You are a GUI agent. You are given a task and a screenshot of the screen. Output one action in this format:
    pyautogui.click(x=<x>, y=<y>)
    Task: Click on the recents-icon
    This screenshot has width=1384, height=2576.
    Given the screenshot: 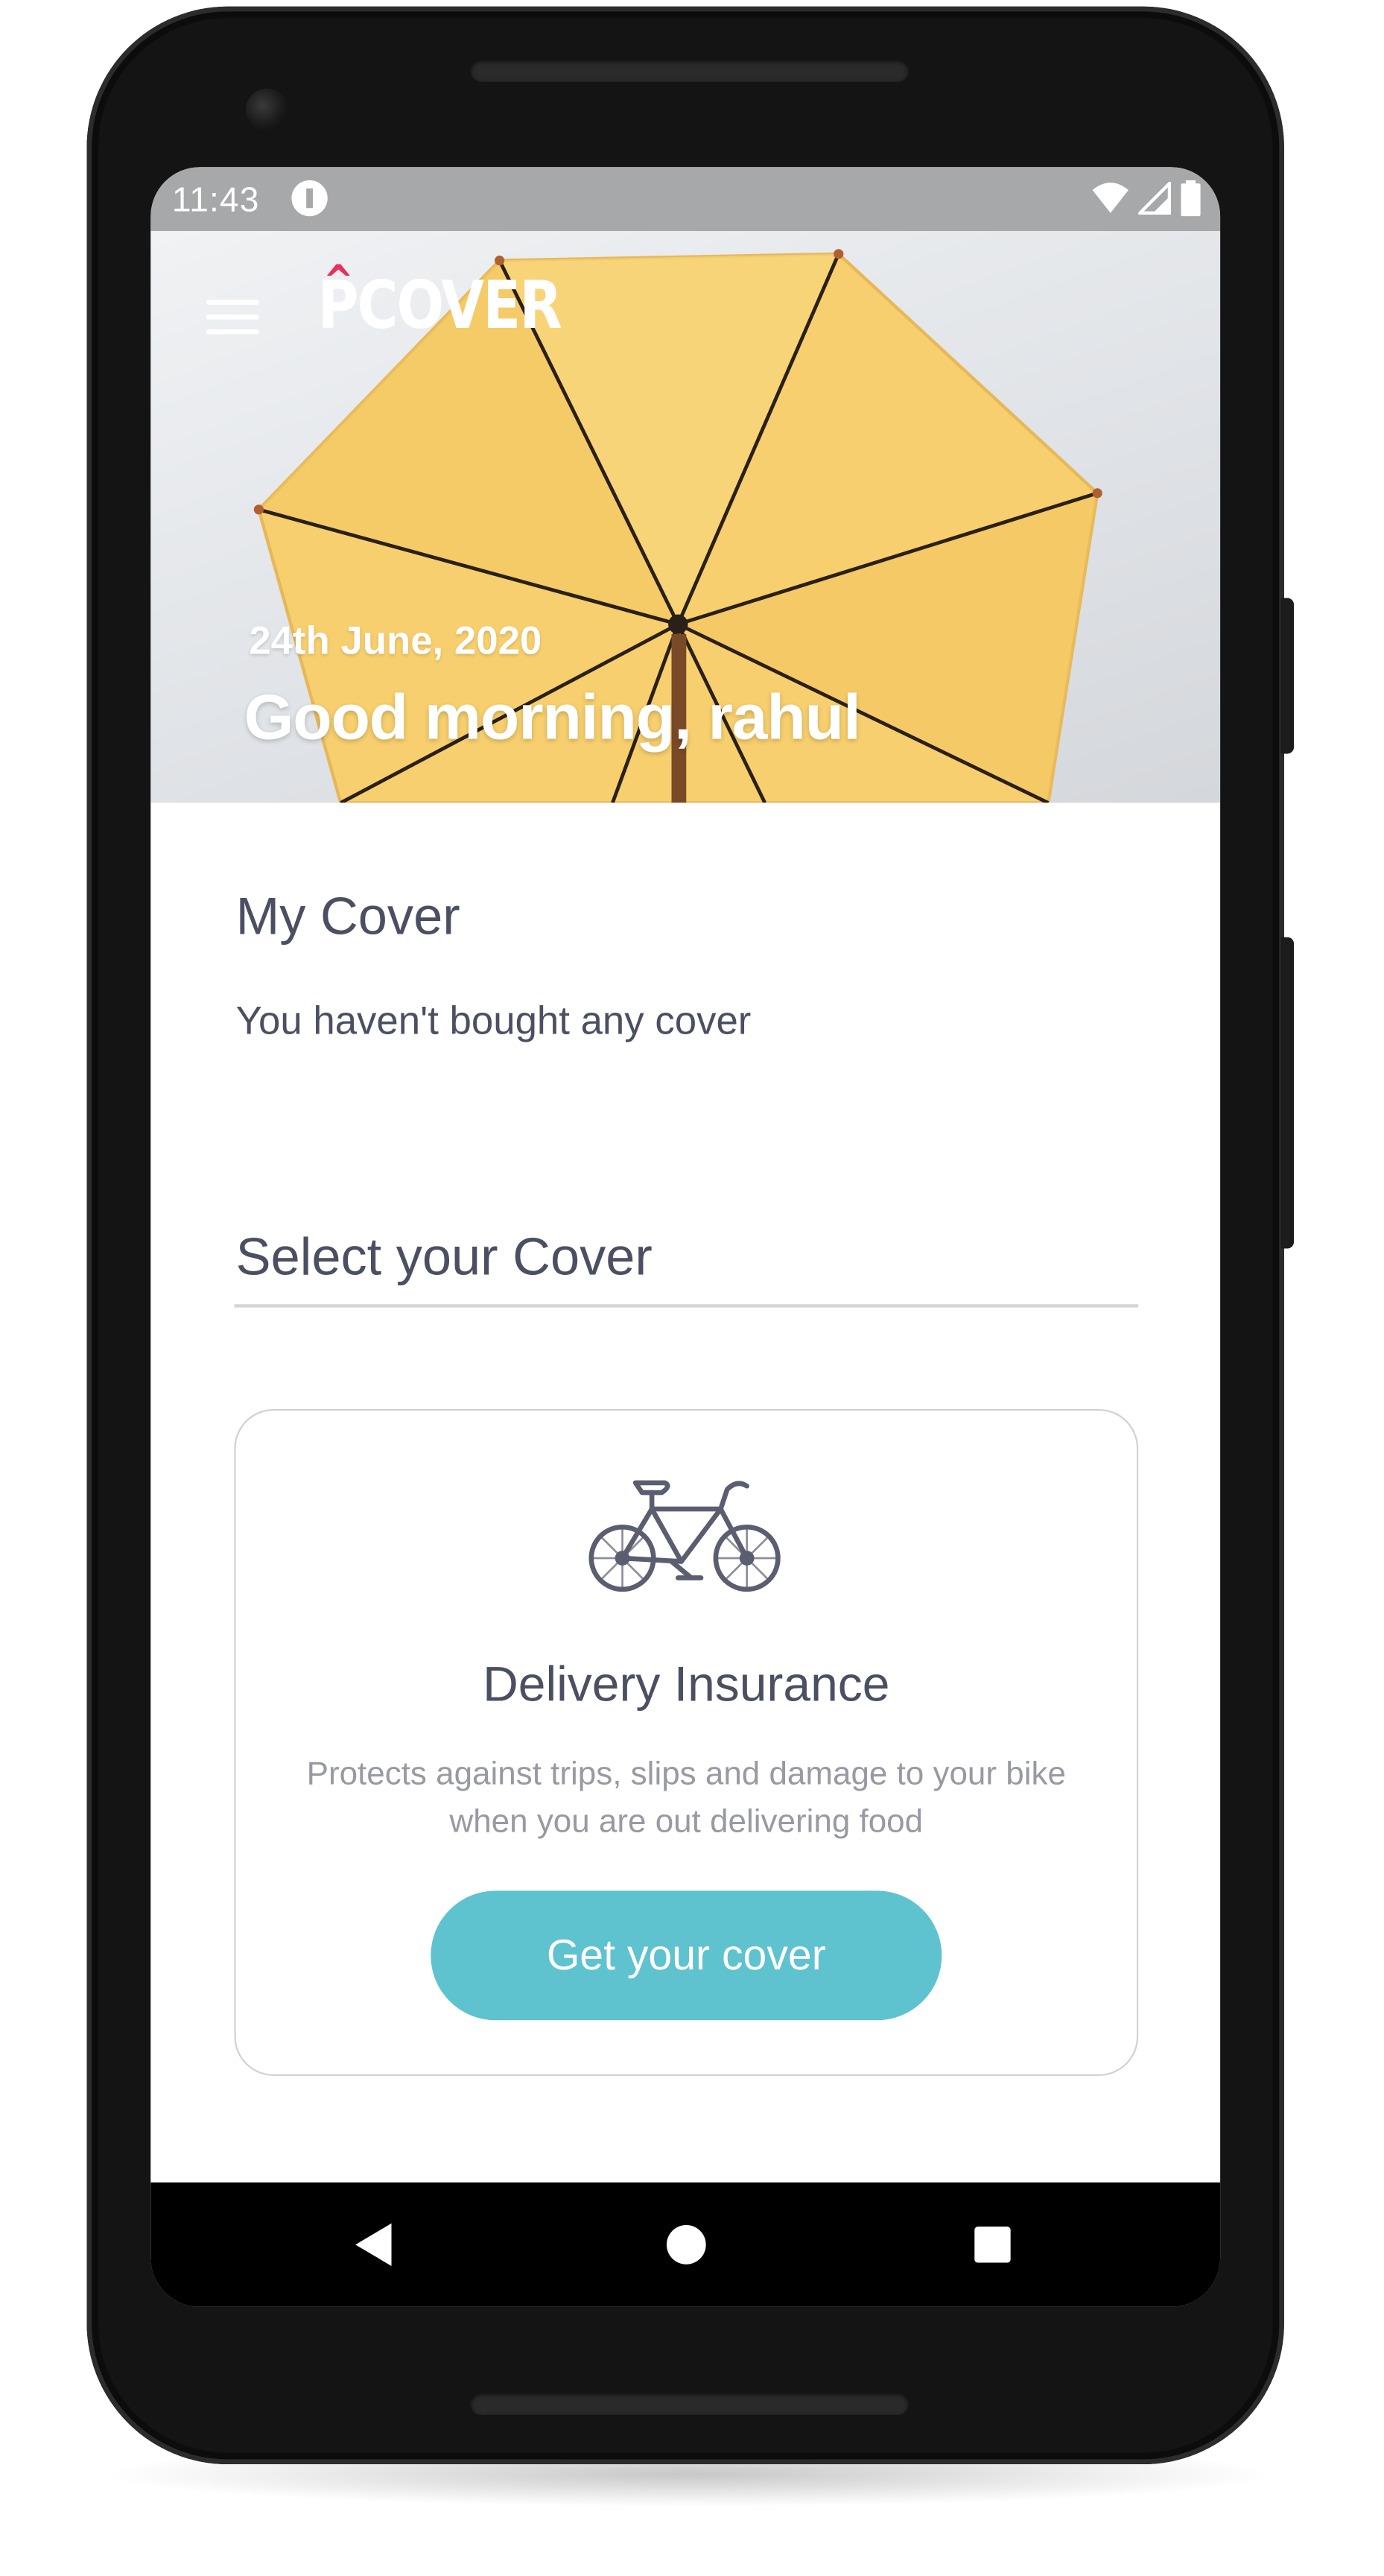 What is the action you would take?
    pyautogui.click(x=992, y=2245)
    